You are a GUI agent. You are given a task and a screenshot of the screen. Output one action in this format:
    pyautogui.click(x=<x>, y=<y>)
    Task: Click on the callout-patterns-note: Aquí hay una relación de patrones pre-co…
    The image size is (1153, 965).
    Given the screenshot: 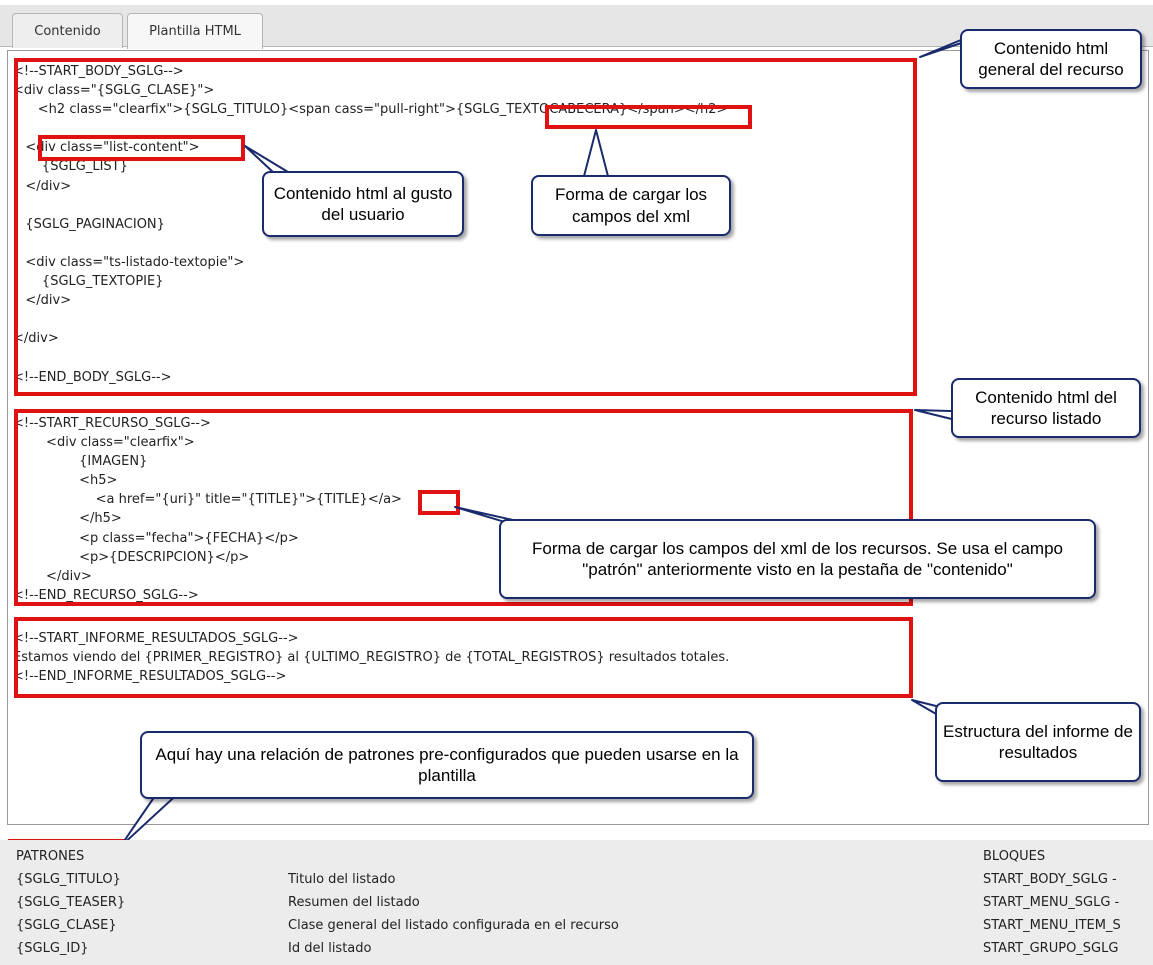 What is the action you would take?
    pyautogui.click(x=447, y=765)
    